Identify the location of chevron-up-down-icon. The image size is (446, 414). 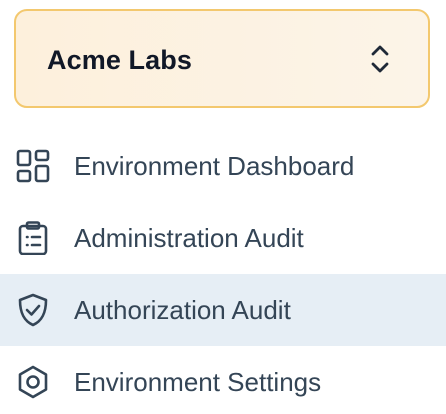
(380, 59).